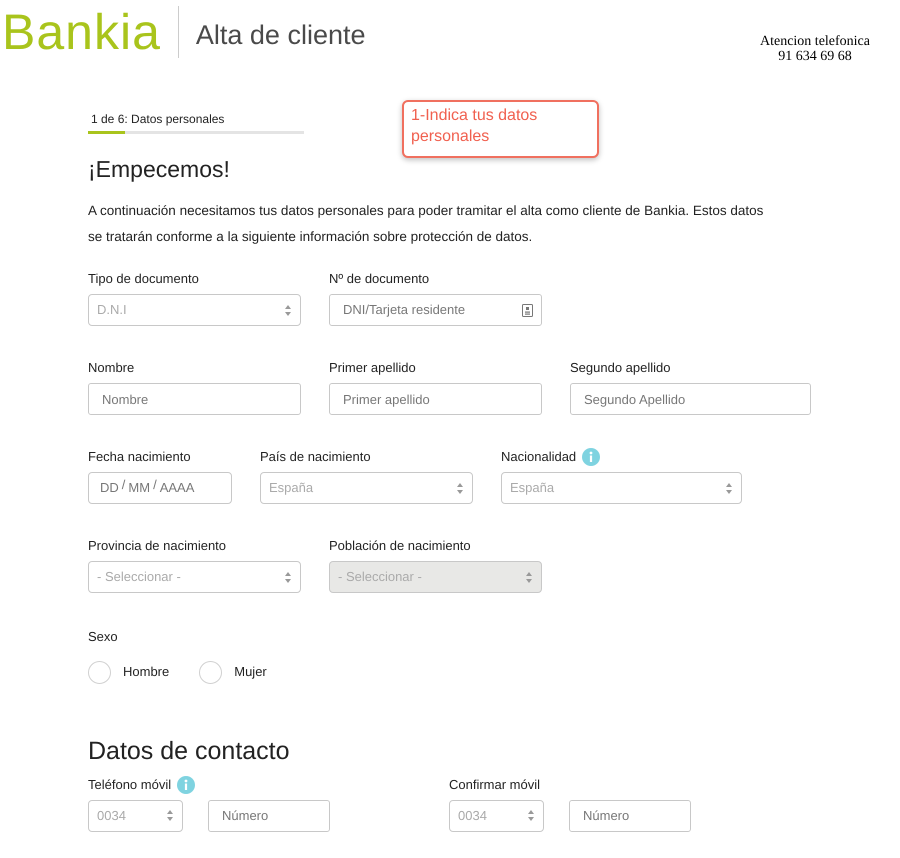  Describe the element at coordinates (538, 457) in the screenshot. I see `field-label: Nacionalidad` at that location.